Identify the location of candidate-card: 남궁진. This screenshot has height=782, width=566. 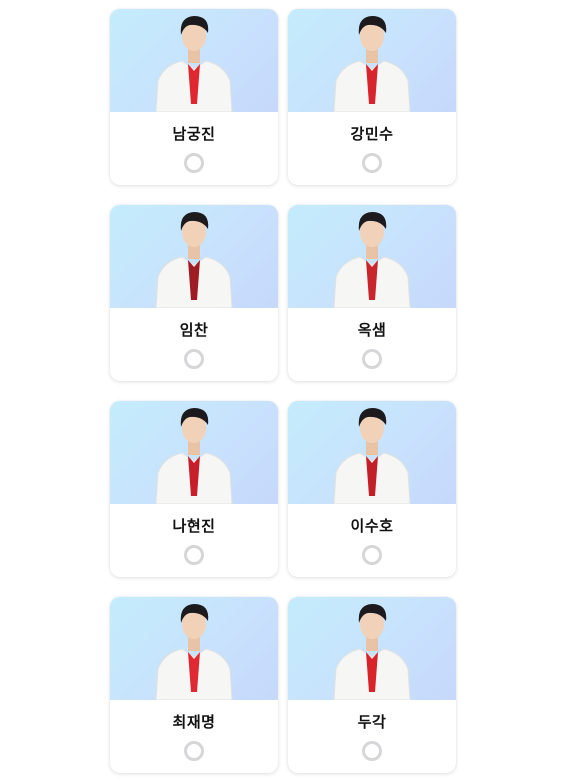
(194, 97).